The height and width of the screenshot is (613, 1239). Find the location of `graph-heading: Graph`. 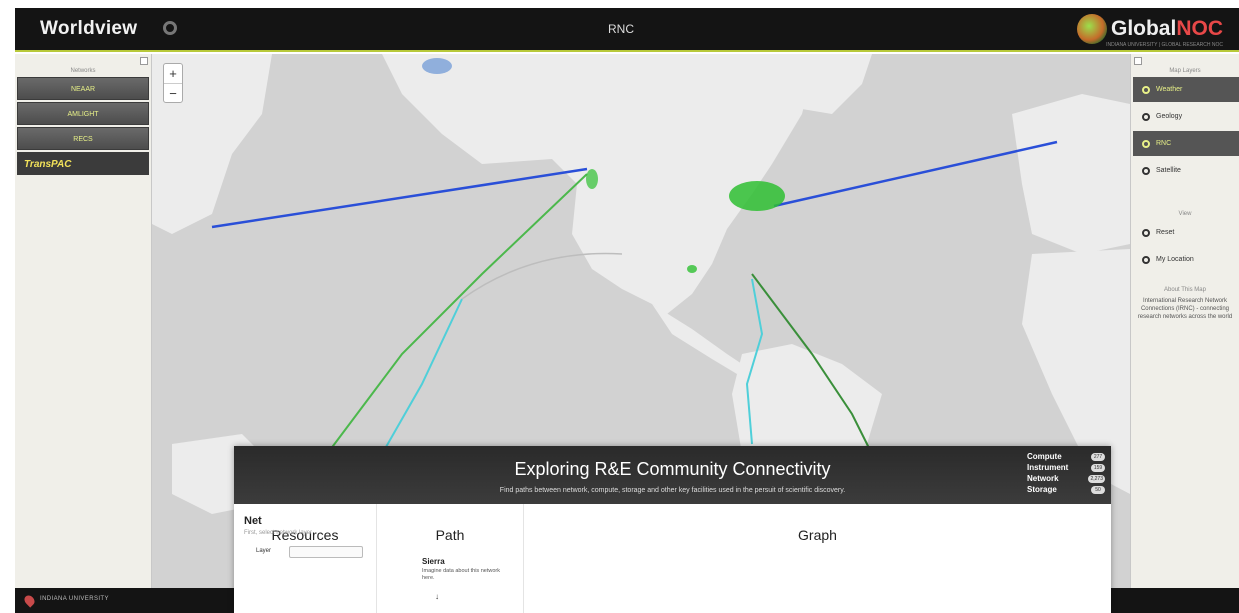

graph-heading: Graph is located at coordinates (817, 535).